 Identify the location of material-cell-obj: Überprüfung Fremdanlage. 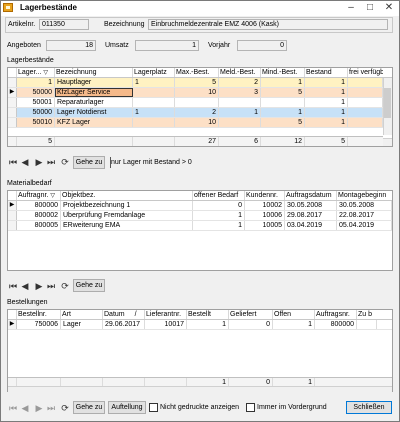
(127, 215).